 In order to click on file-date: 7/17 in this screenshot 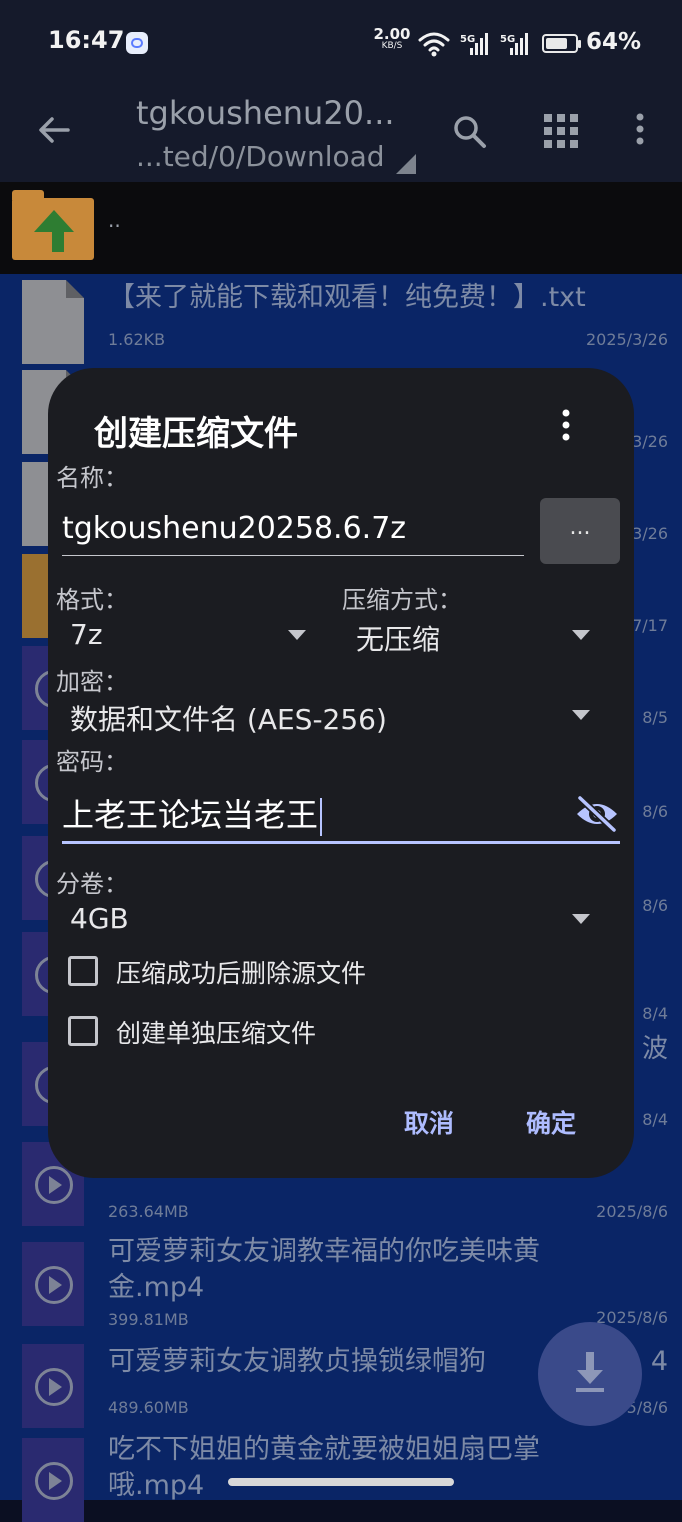, I will do `click(650, 625)`.